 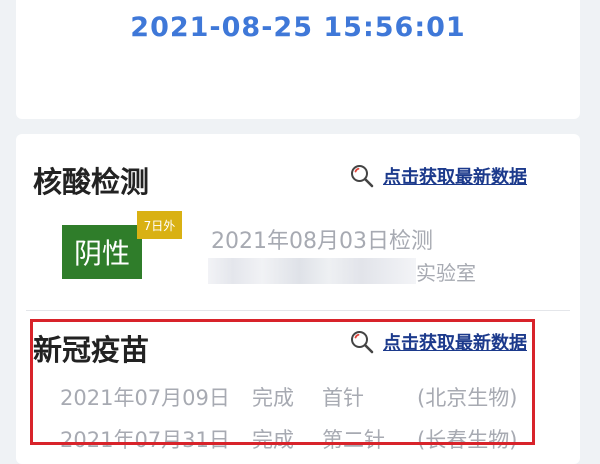 I want to click on lab-name-suffix: 实验室, so click(x=446, y=273).